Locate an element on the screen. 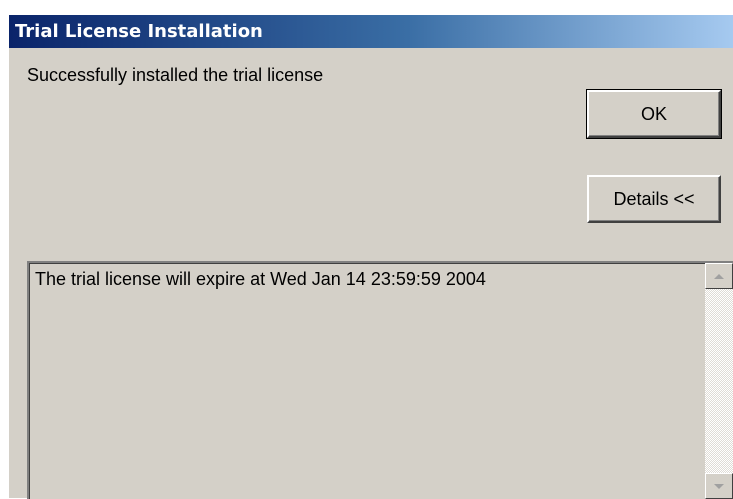 The width and height of the screenshot is (733, 499). scroll-down-button is located at coordinates (719, 486).